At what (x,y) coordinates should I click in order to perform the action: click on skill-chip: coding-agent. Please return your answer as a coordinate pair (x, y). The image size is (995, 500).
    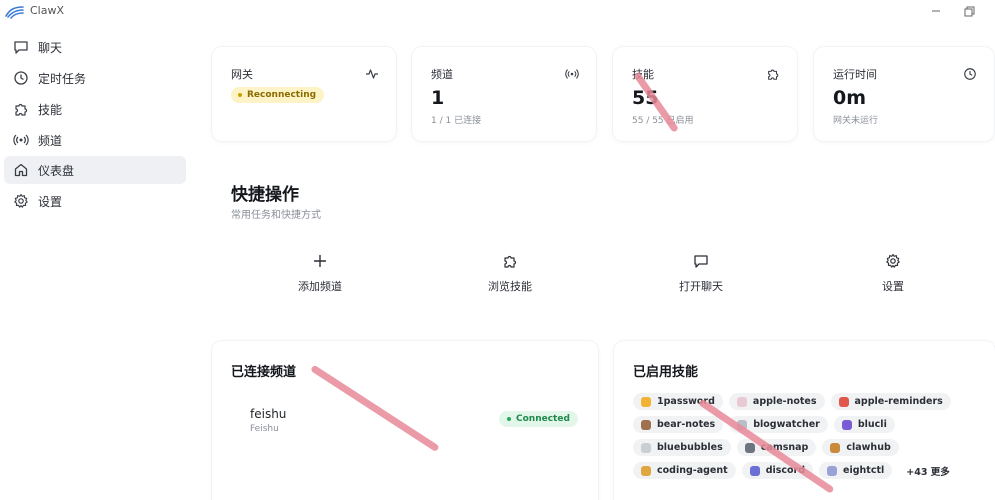
    Looking at the image, I should click on (684, 470).